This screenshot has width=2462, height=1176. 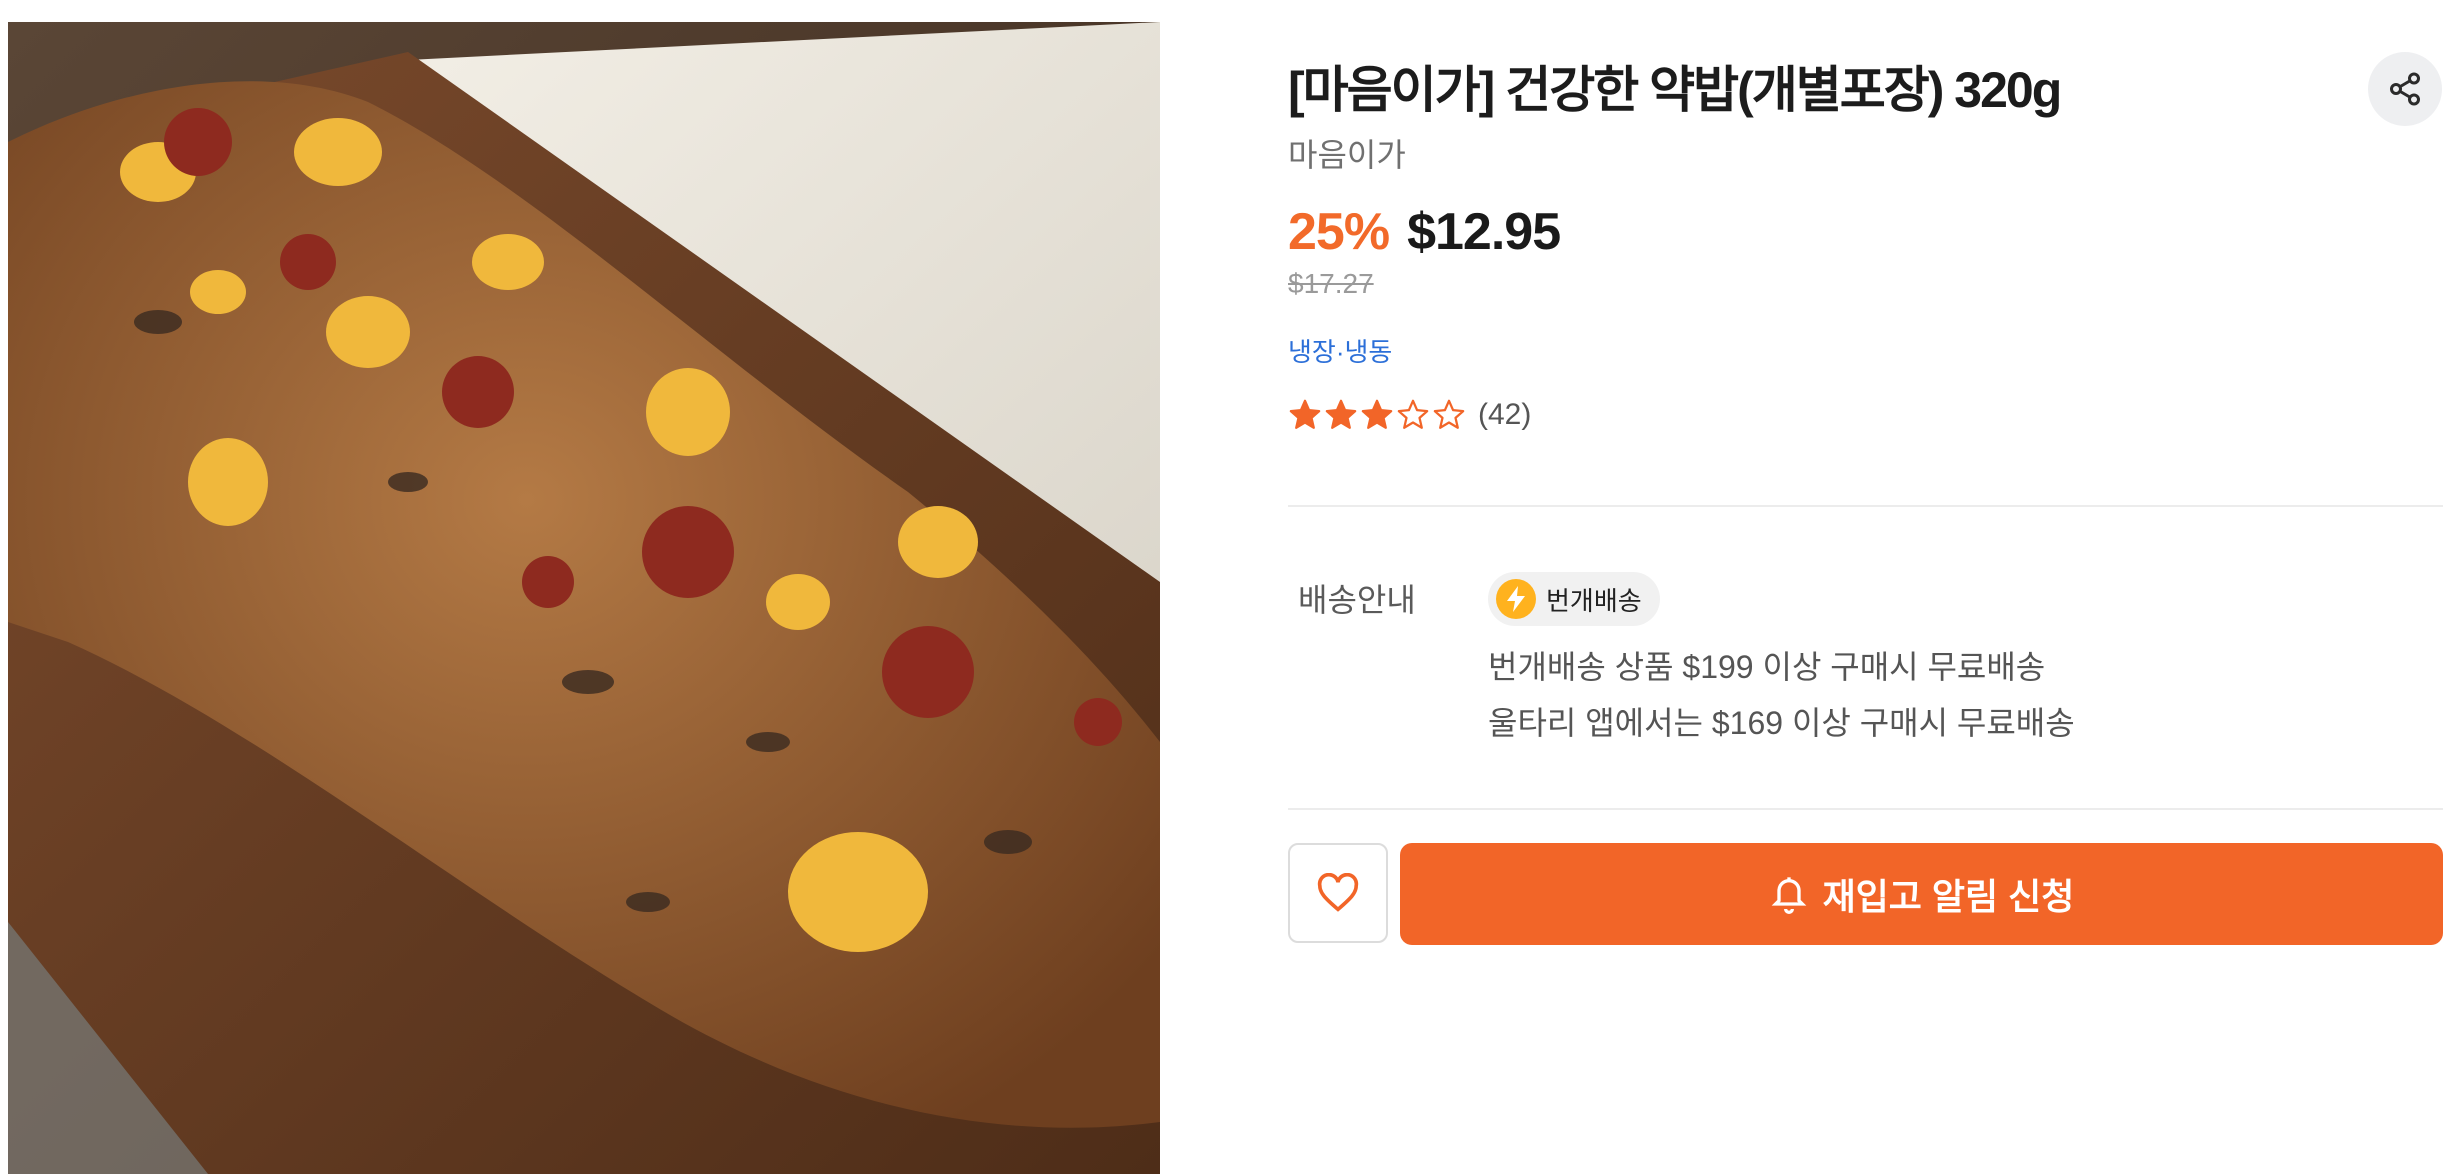 I want to click on heart-icon, so click(x=1338, y=892).